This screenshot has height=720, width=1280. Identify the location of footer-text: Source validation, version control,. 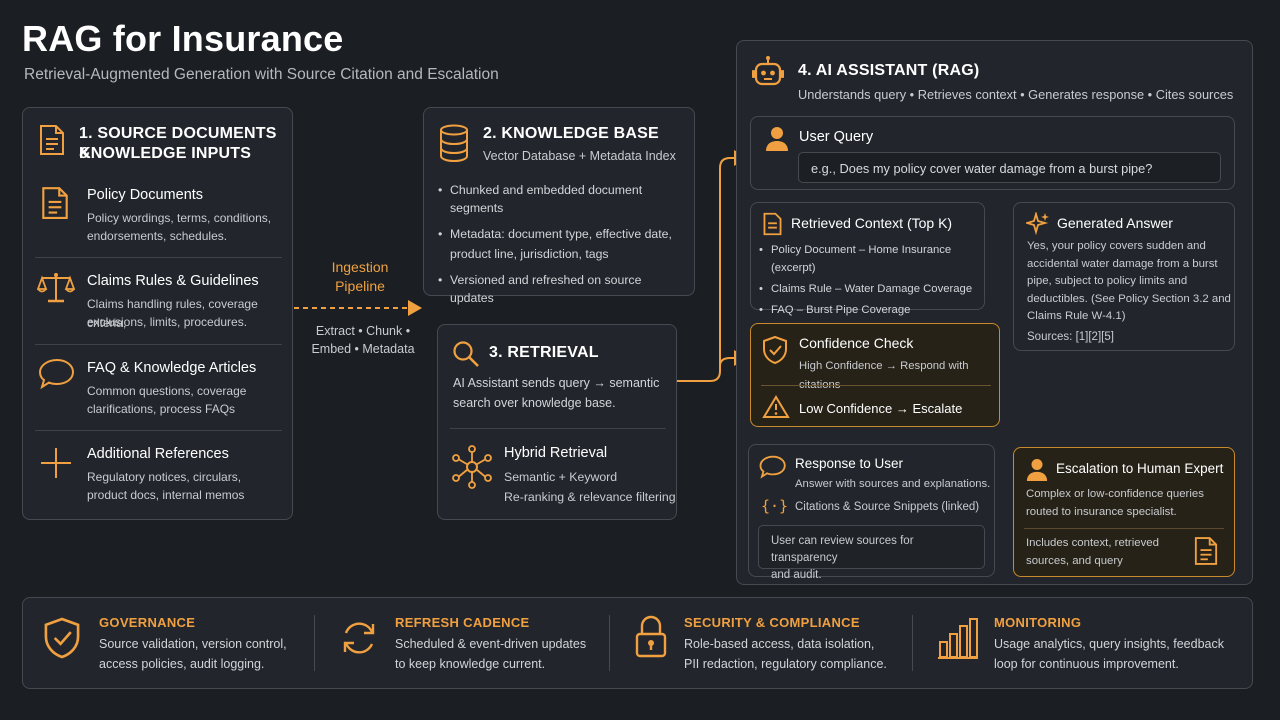
(193, 644).